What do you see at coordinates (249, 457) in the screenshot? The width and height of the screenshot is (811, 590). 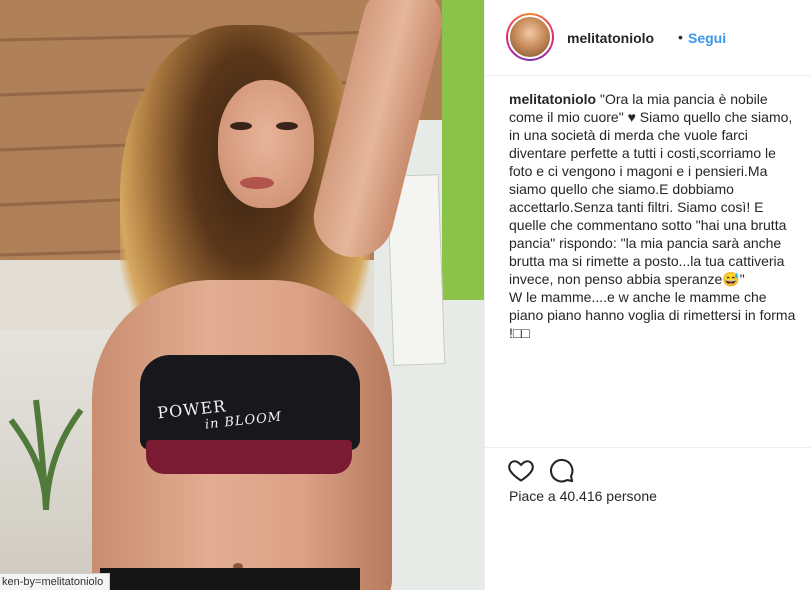 I see `sports-bra-band` at bounding box center [249, 457].